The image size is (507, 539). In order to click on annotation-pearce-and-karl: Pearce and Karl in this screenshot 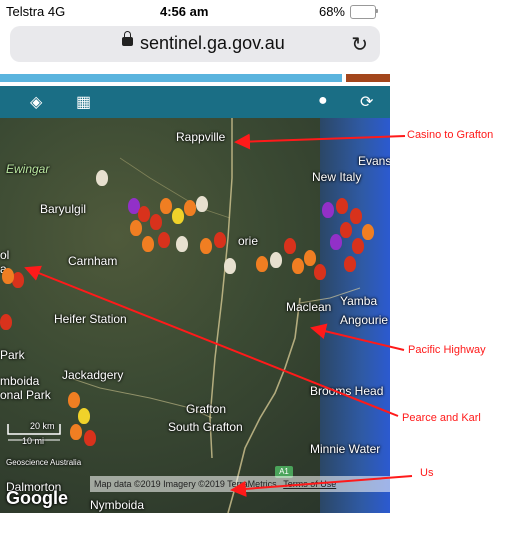, I will do `click(441, 418)`.